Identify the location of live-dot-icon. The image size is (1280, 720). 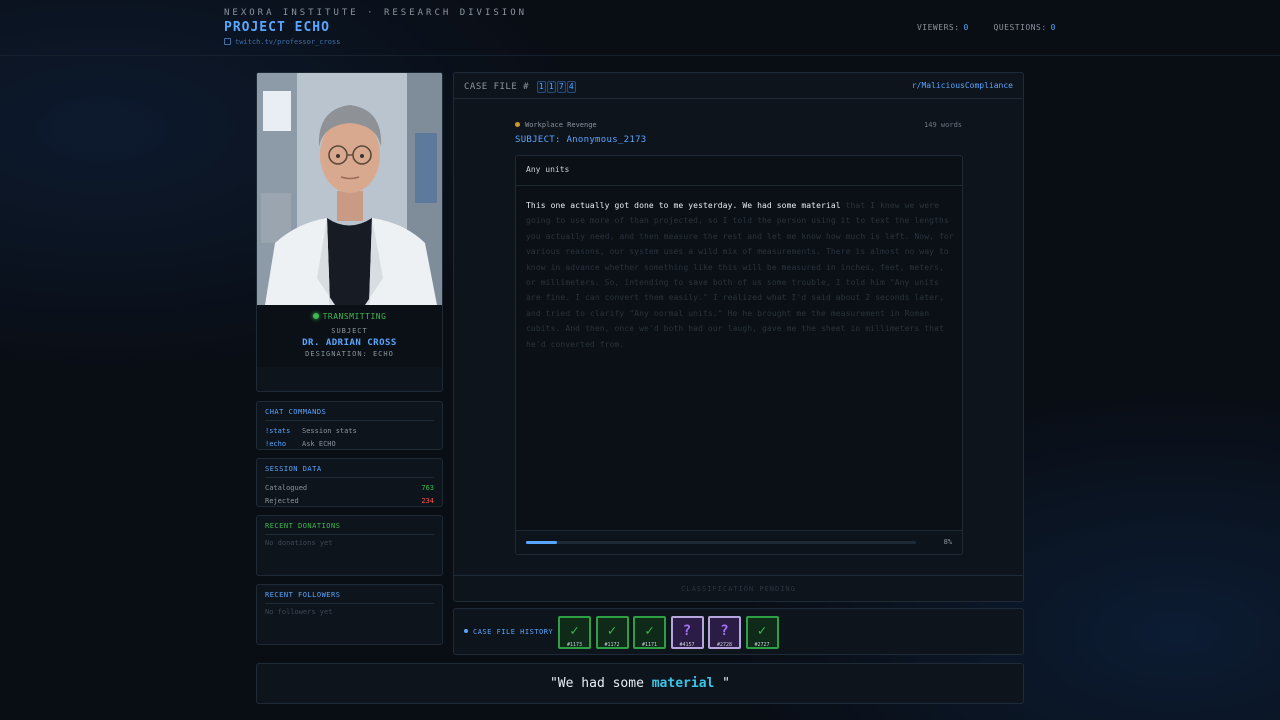
(315, 316).